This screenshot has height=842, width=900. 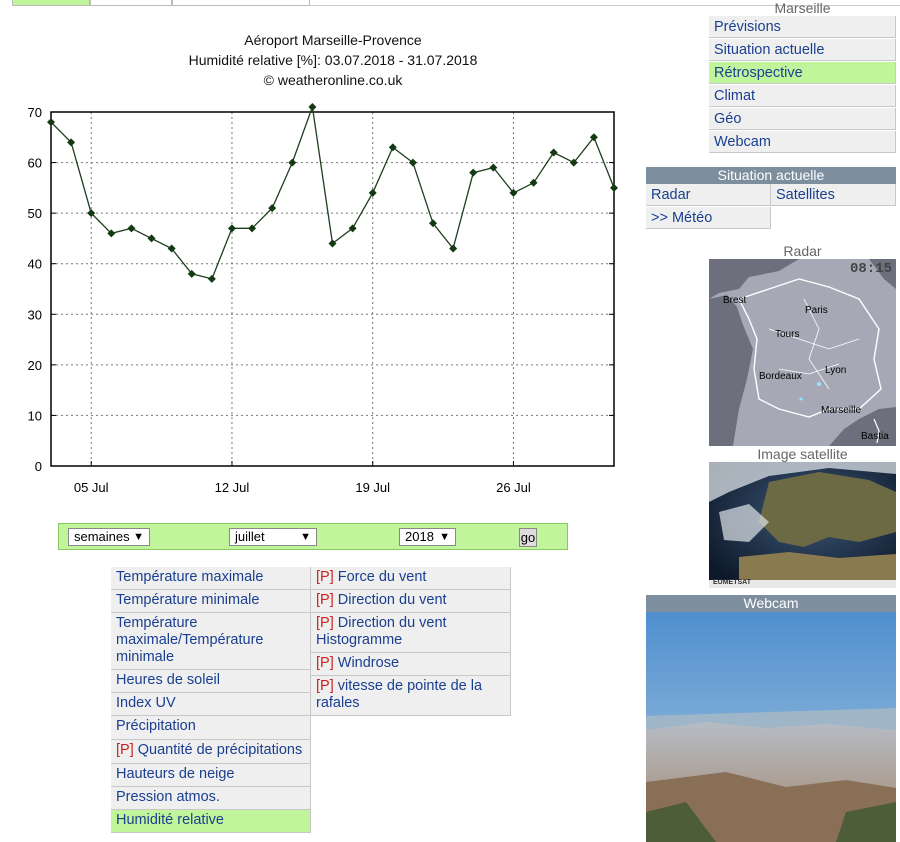 I want to click on y-tick-label: 60, so click(x=35, y=163).